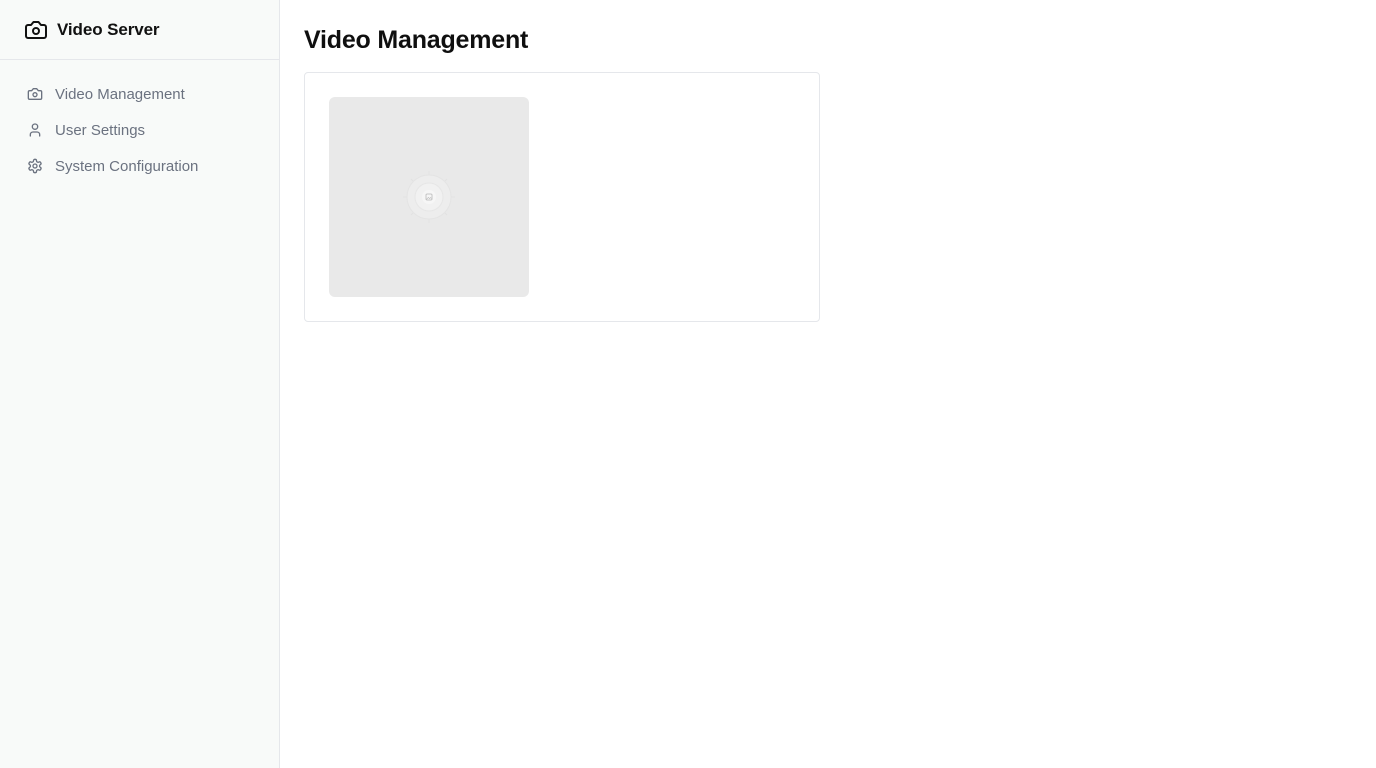  I want to click on sidebar-item-label: System Configuration, so click(127, 166).